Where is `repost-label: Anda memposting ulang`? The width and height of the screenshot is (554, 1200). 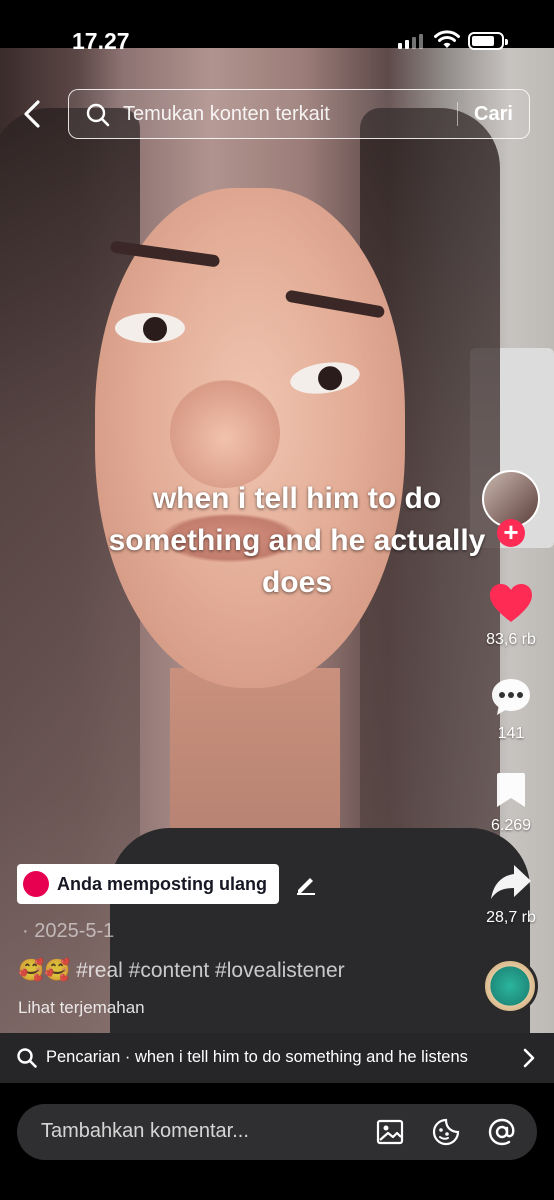
repost-label: Anda memposting ulang is located at coordinates (162, 883).